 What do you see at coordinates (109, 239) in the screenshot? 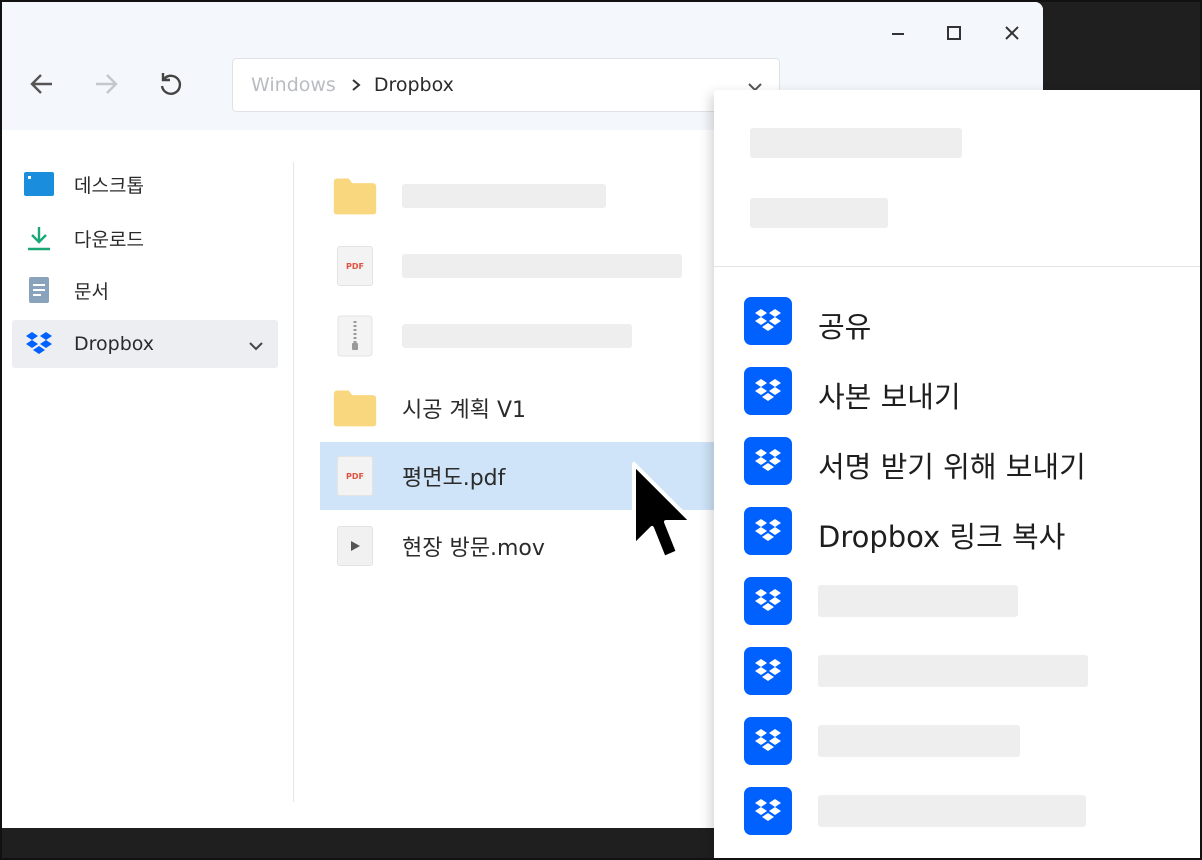
I see `sidebar-item-label: 다운로드` at bounding box center [109, 239].